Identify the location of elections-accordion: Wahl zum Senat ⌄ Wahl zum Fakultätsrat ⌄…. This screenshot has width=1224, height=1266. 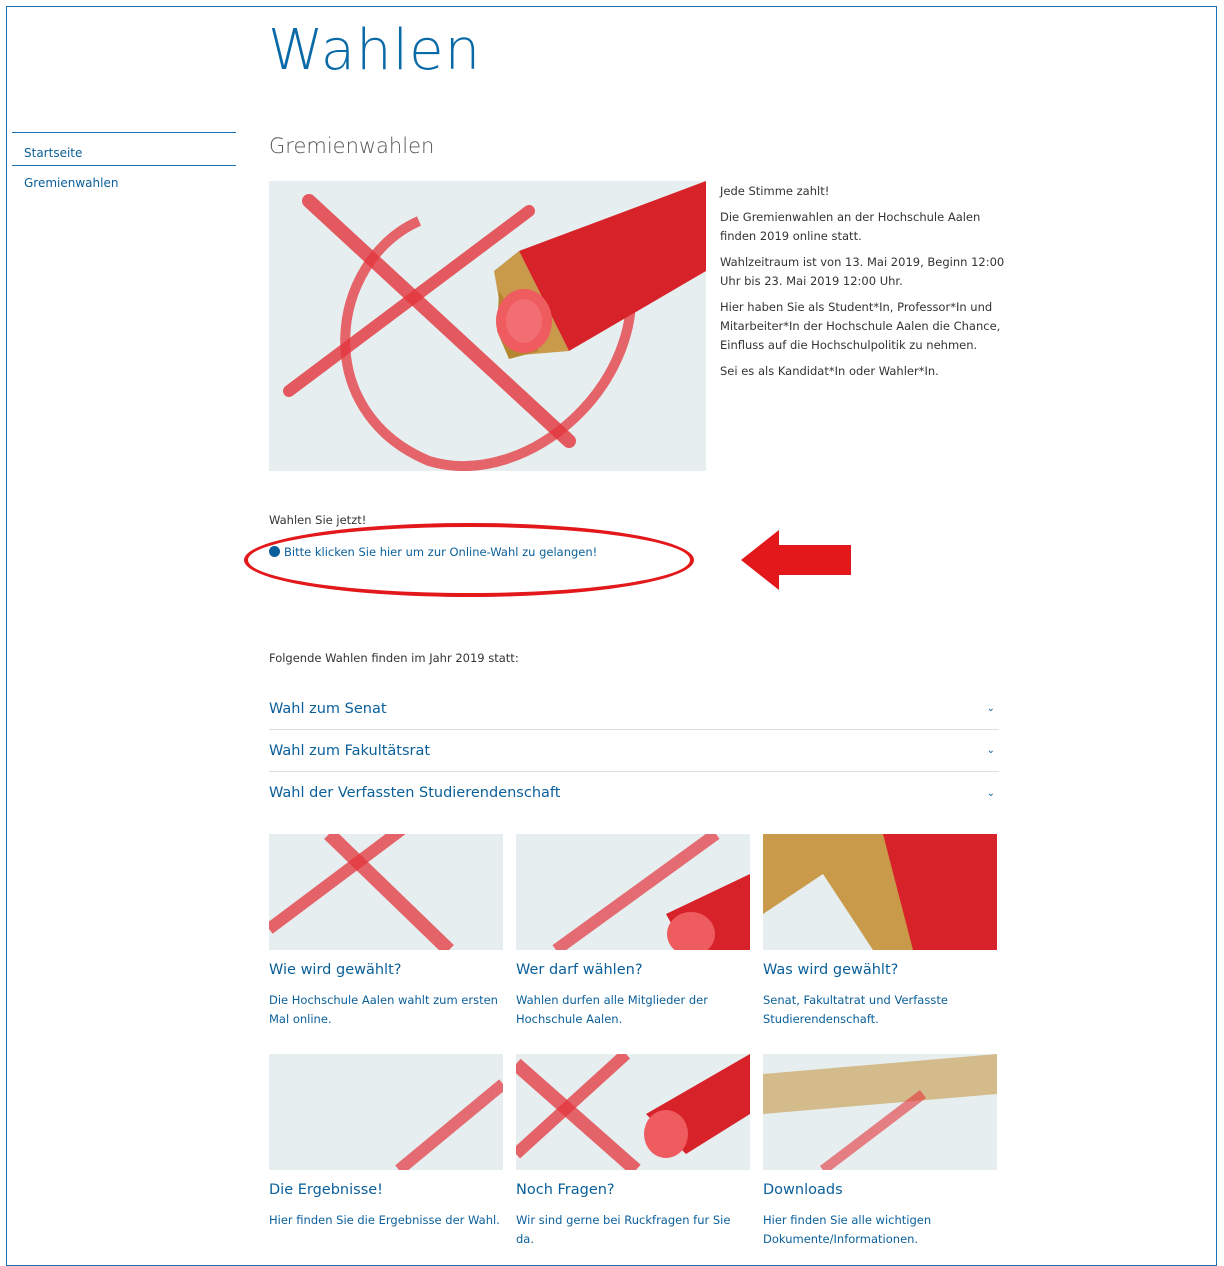
(634, 751).